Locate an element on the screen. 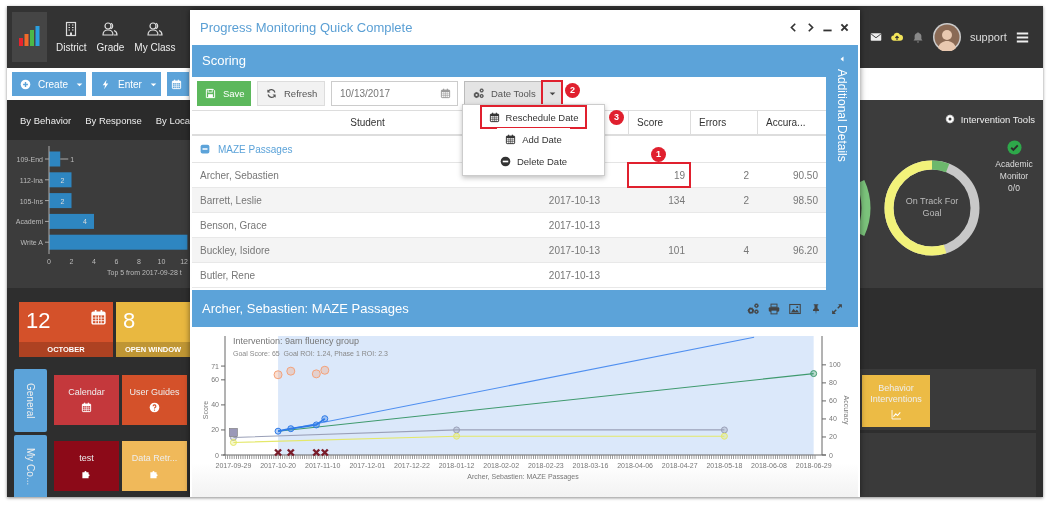 The width and height of the screenshot is (1050, 507). callout-badge: 1 is located at coordinates (658, 154).